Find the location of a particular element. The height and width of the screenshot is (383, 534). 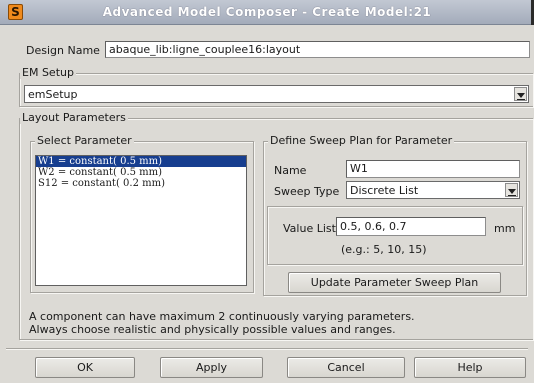

design-name-label: Design Name is located at coordinates (63, 50).